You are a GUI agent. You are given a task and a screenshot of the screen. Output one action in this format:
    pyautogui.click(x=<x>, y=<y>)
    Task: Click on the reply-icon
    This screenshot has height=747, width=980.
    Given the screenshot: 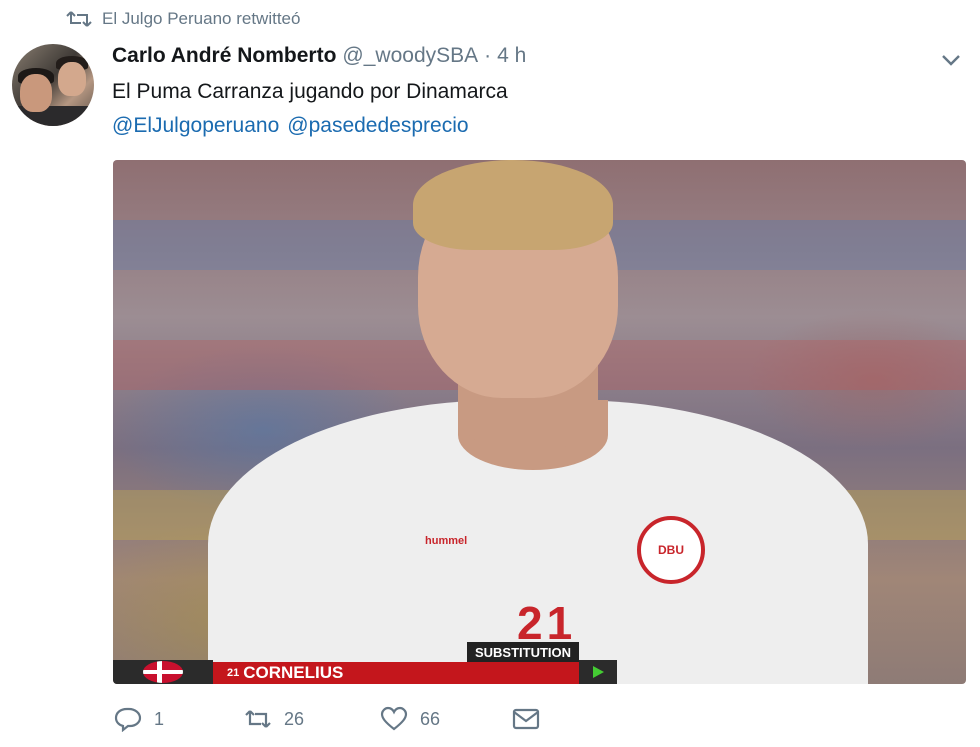 What is the action you would take?
    pyautogui.click(x=128, y=719)
    